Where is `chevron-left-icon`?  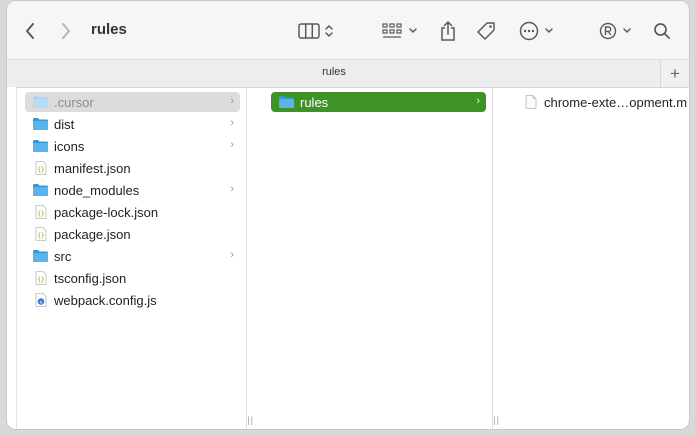 chevron-left-icon is located at coordinates (30, 31).